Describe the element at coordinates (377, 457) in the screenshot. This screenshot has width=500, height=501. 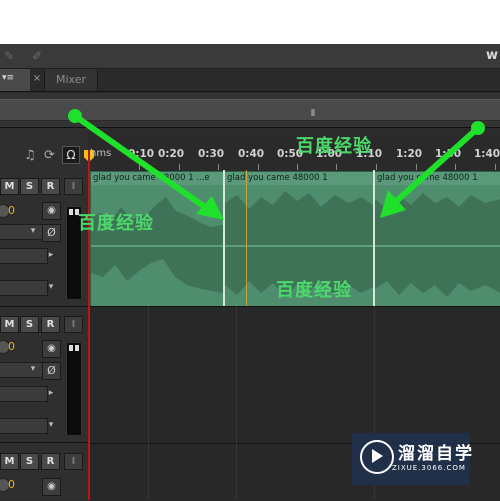
I see `play-logo-icon` at that location.